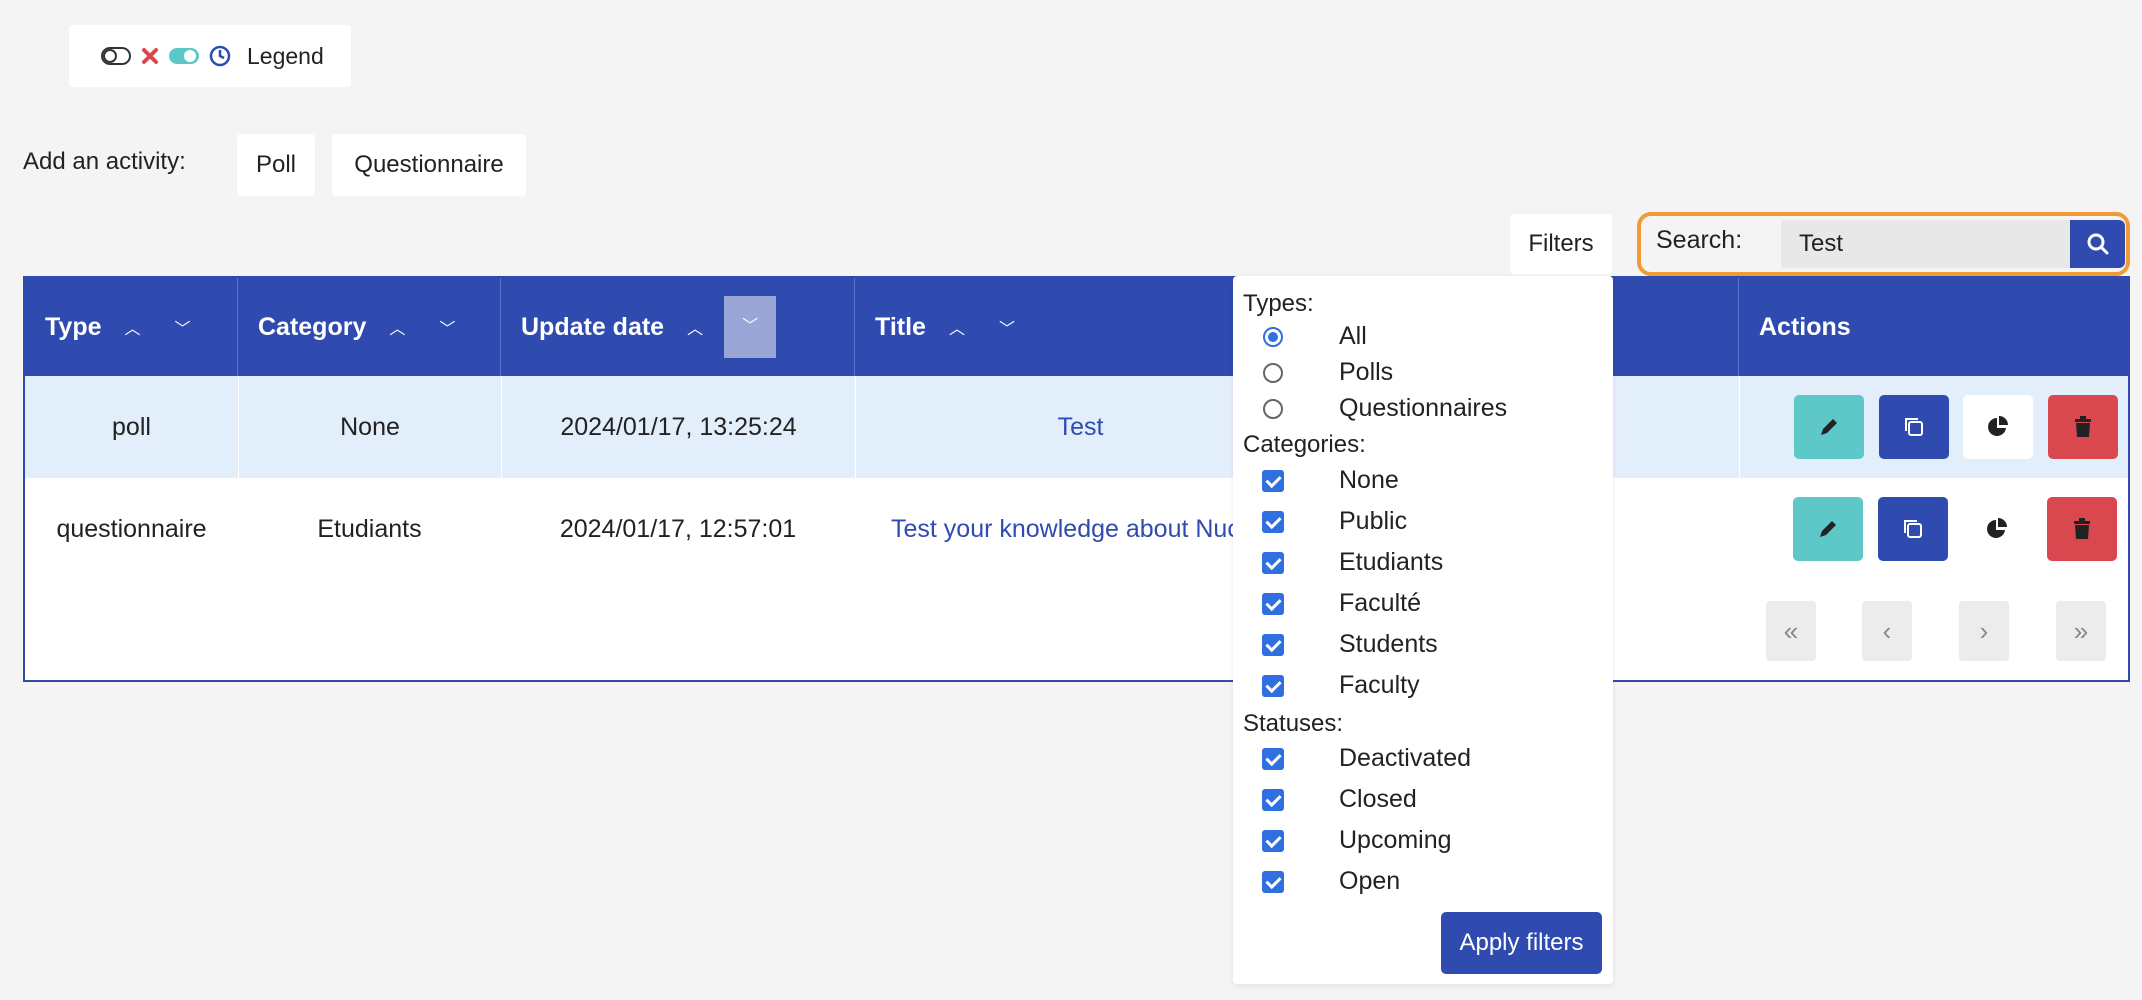 Image resolution: width=2142 pixels, height=1000 pixels. Describe the element at coordinates (312, 326) in the screenshot. I see `column-category-label: Category` at that location.